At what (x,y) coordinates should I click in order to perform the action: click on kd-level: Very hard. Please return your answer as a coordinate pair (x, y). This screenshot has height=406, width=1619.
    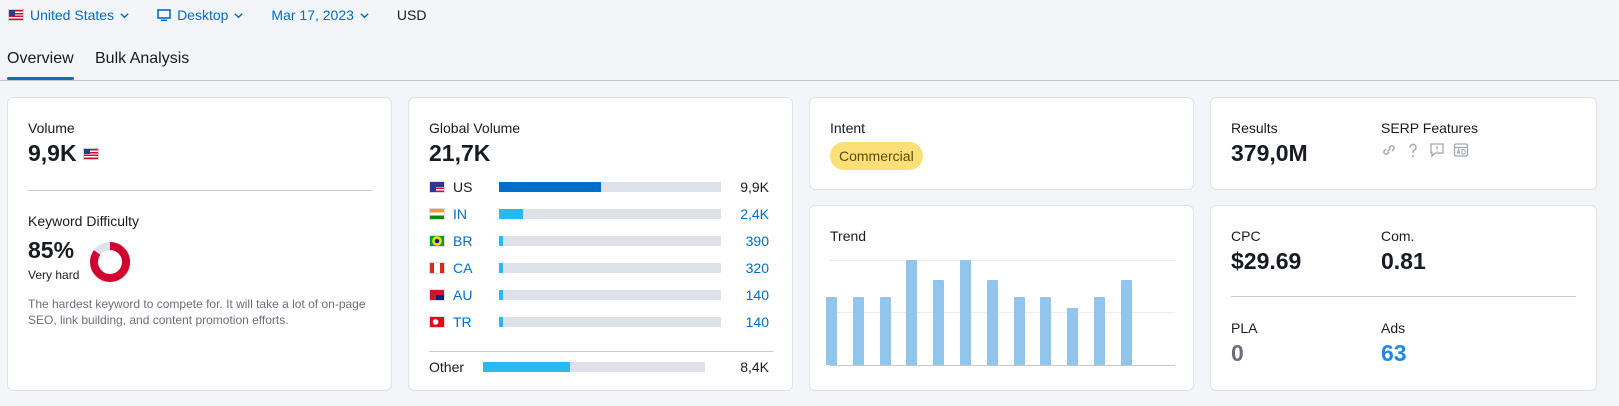
    Looking at the image, I should click on (54, 275).